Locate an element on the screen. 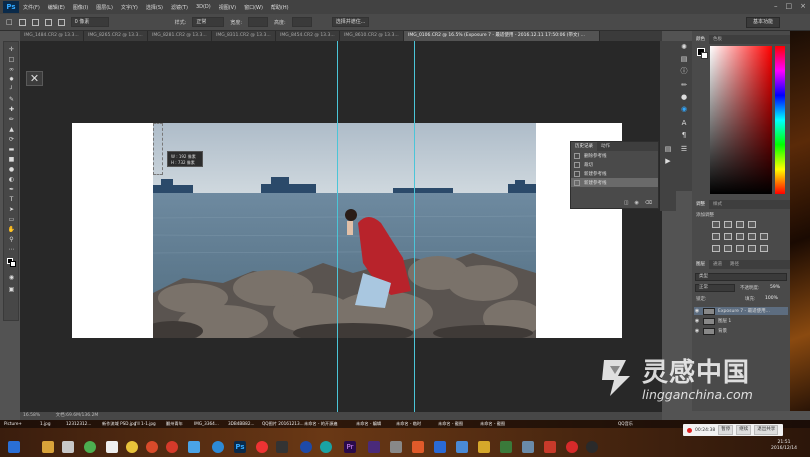 The width and height of the screenshot is (810, 457). menu-view: 视图(V) is located at coordinates (227, 7).